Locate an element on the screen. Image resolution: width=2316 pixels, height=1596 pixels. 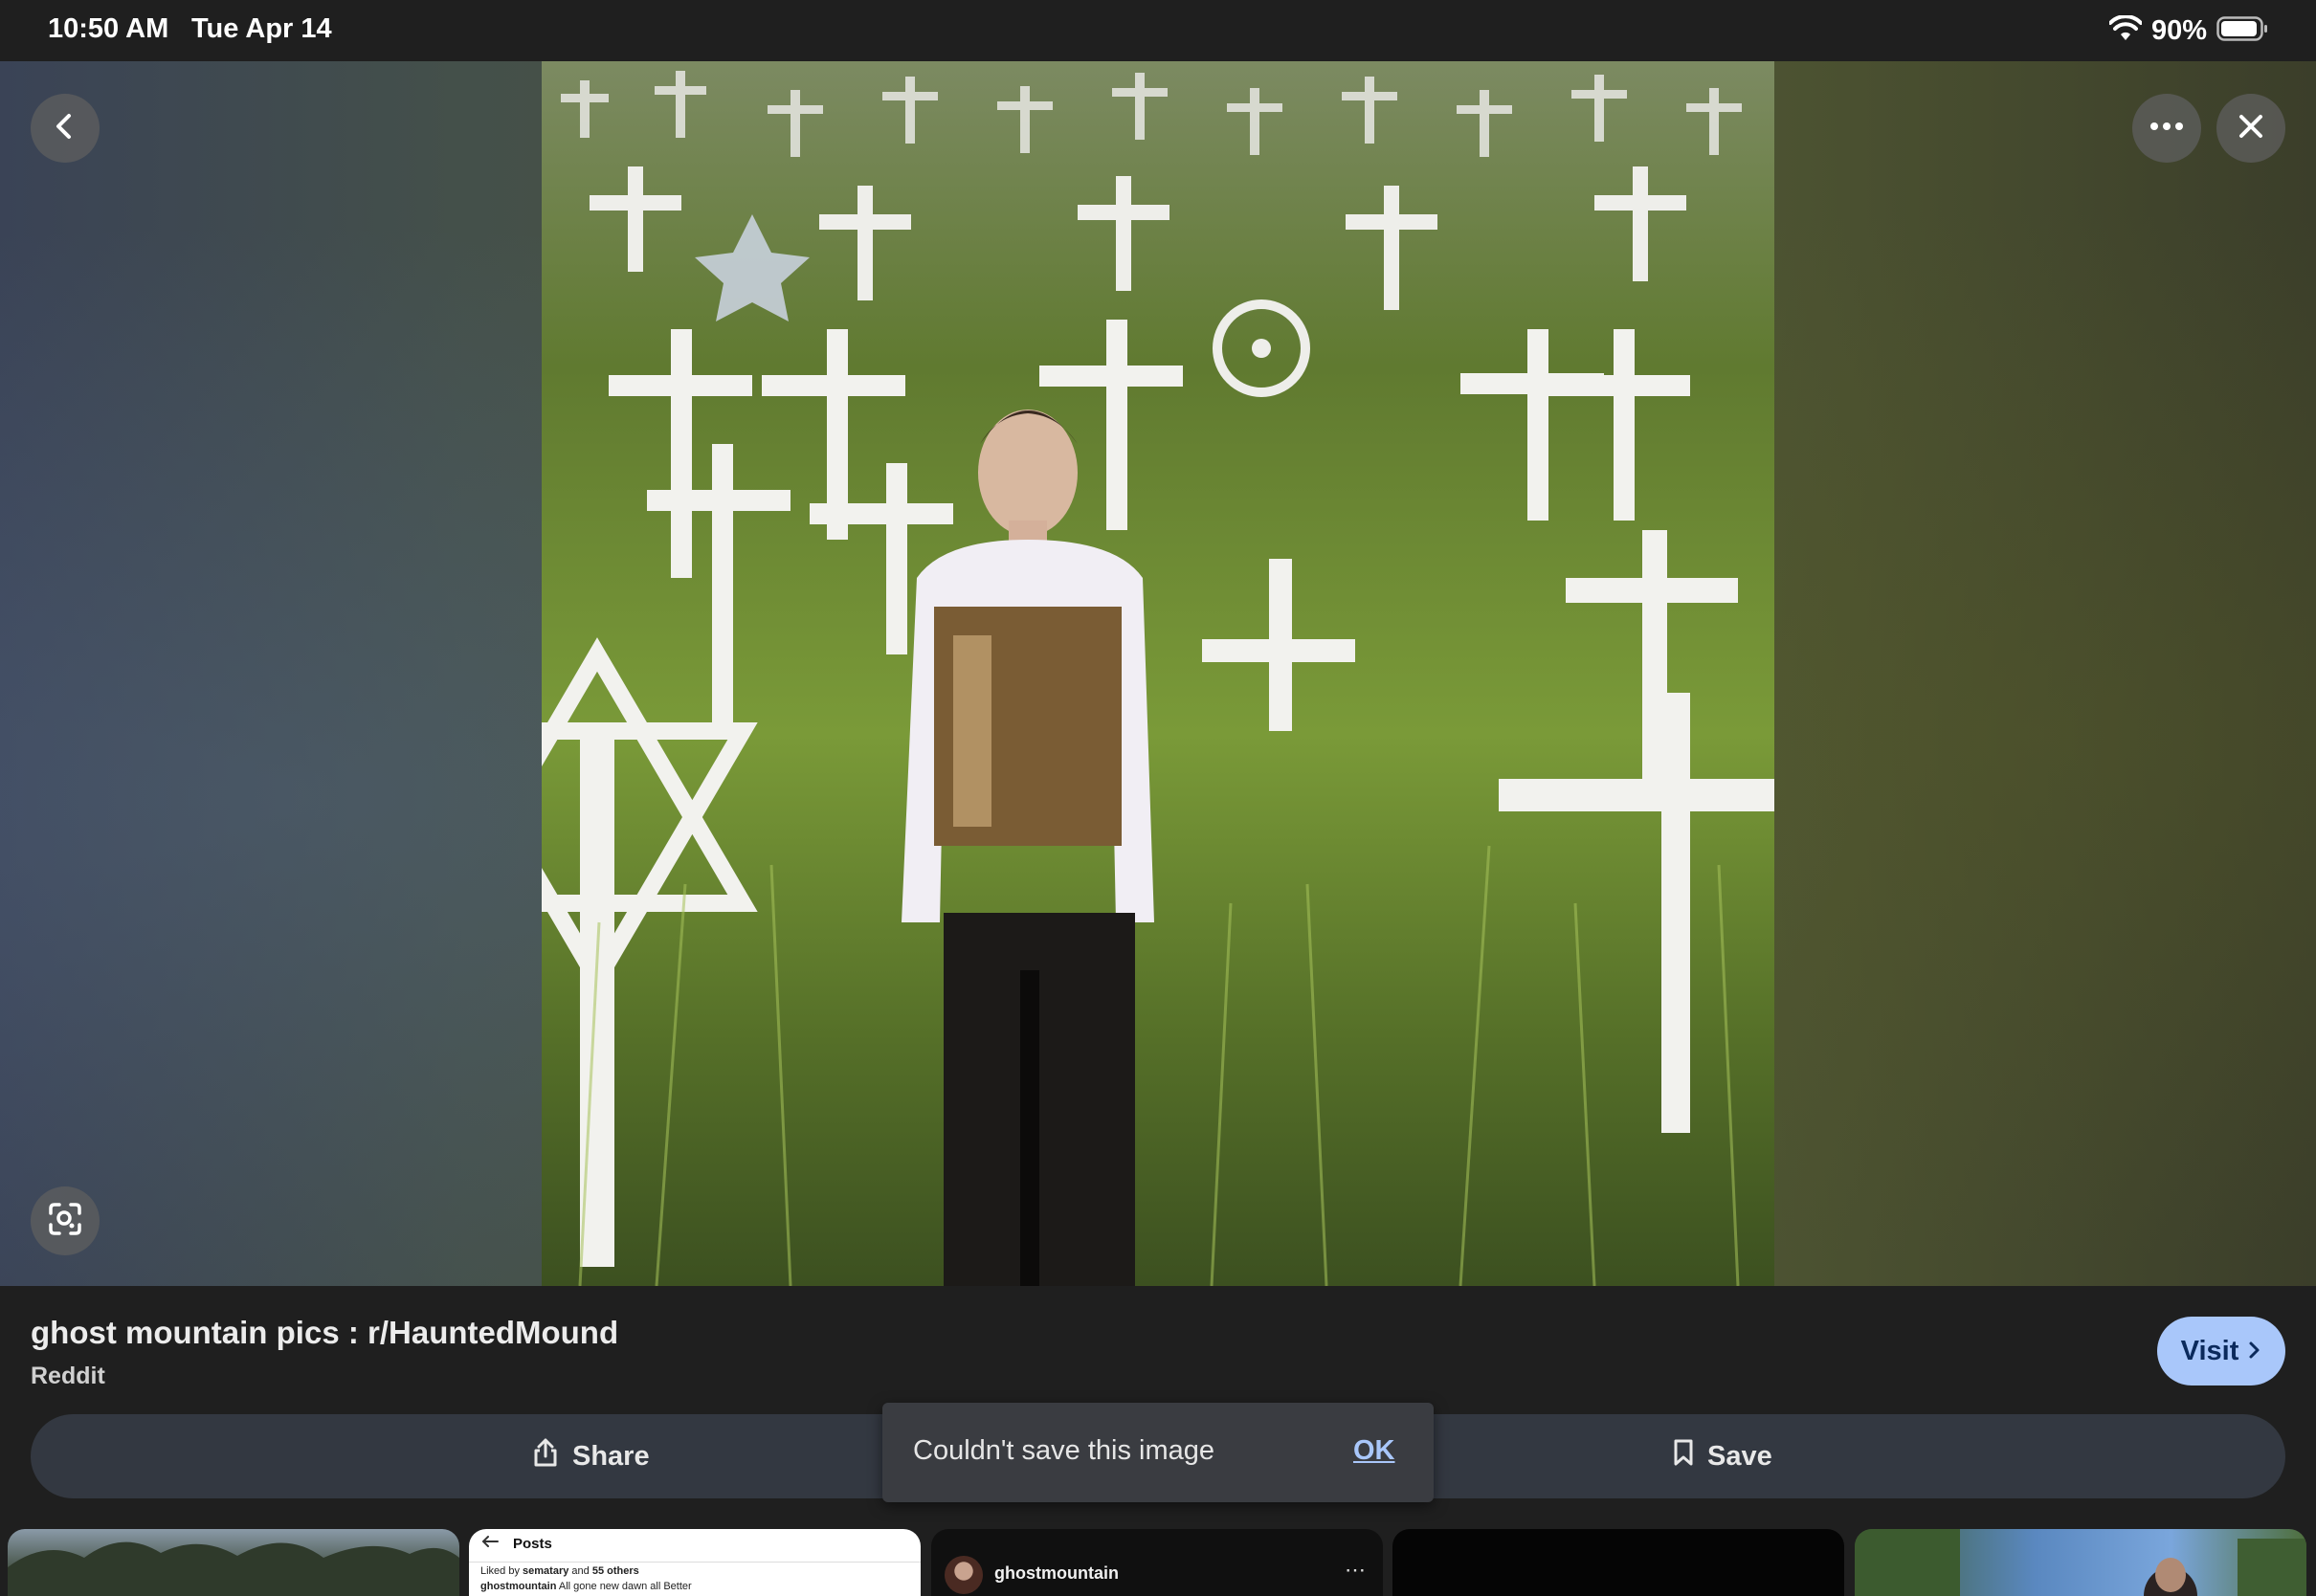
lens-search-icon is located at coordinates (65, 1222).